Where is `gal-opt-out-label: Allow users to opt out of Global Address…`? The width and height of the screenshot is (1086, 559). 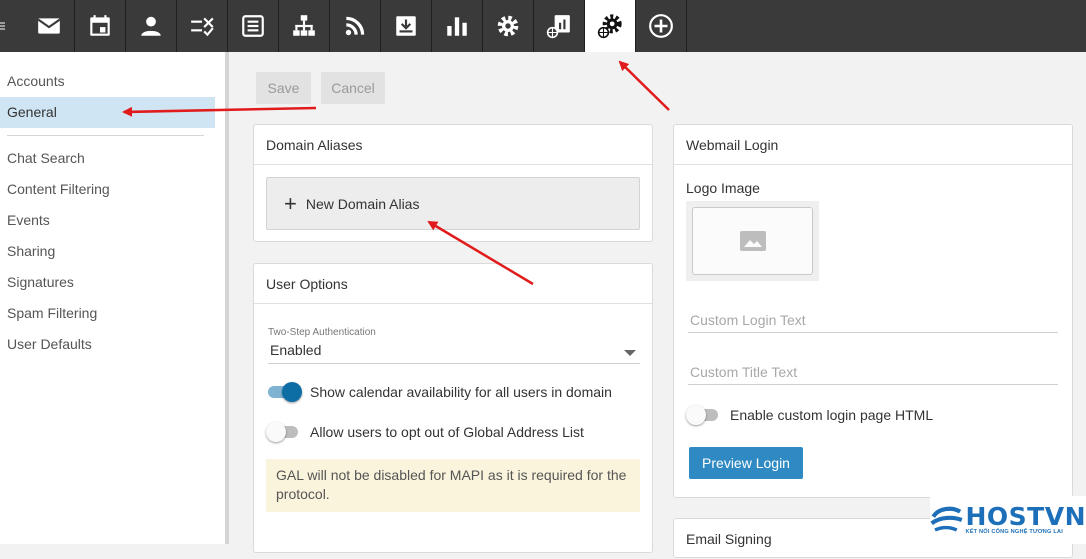
gal-opt-out-label: Allow users to opt out of Global Address… is located at coordinates (447, 432).